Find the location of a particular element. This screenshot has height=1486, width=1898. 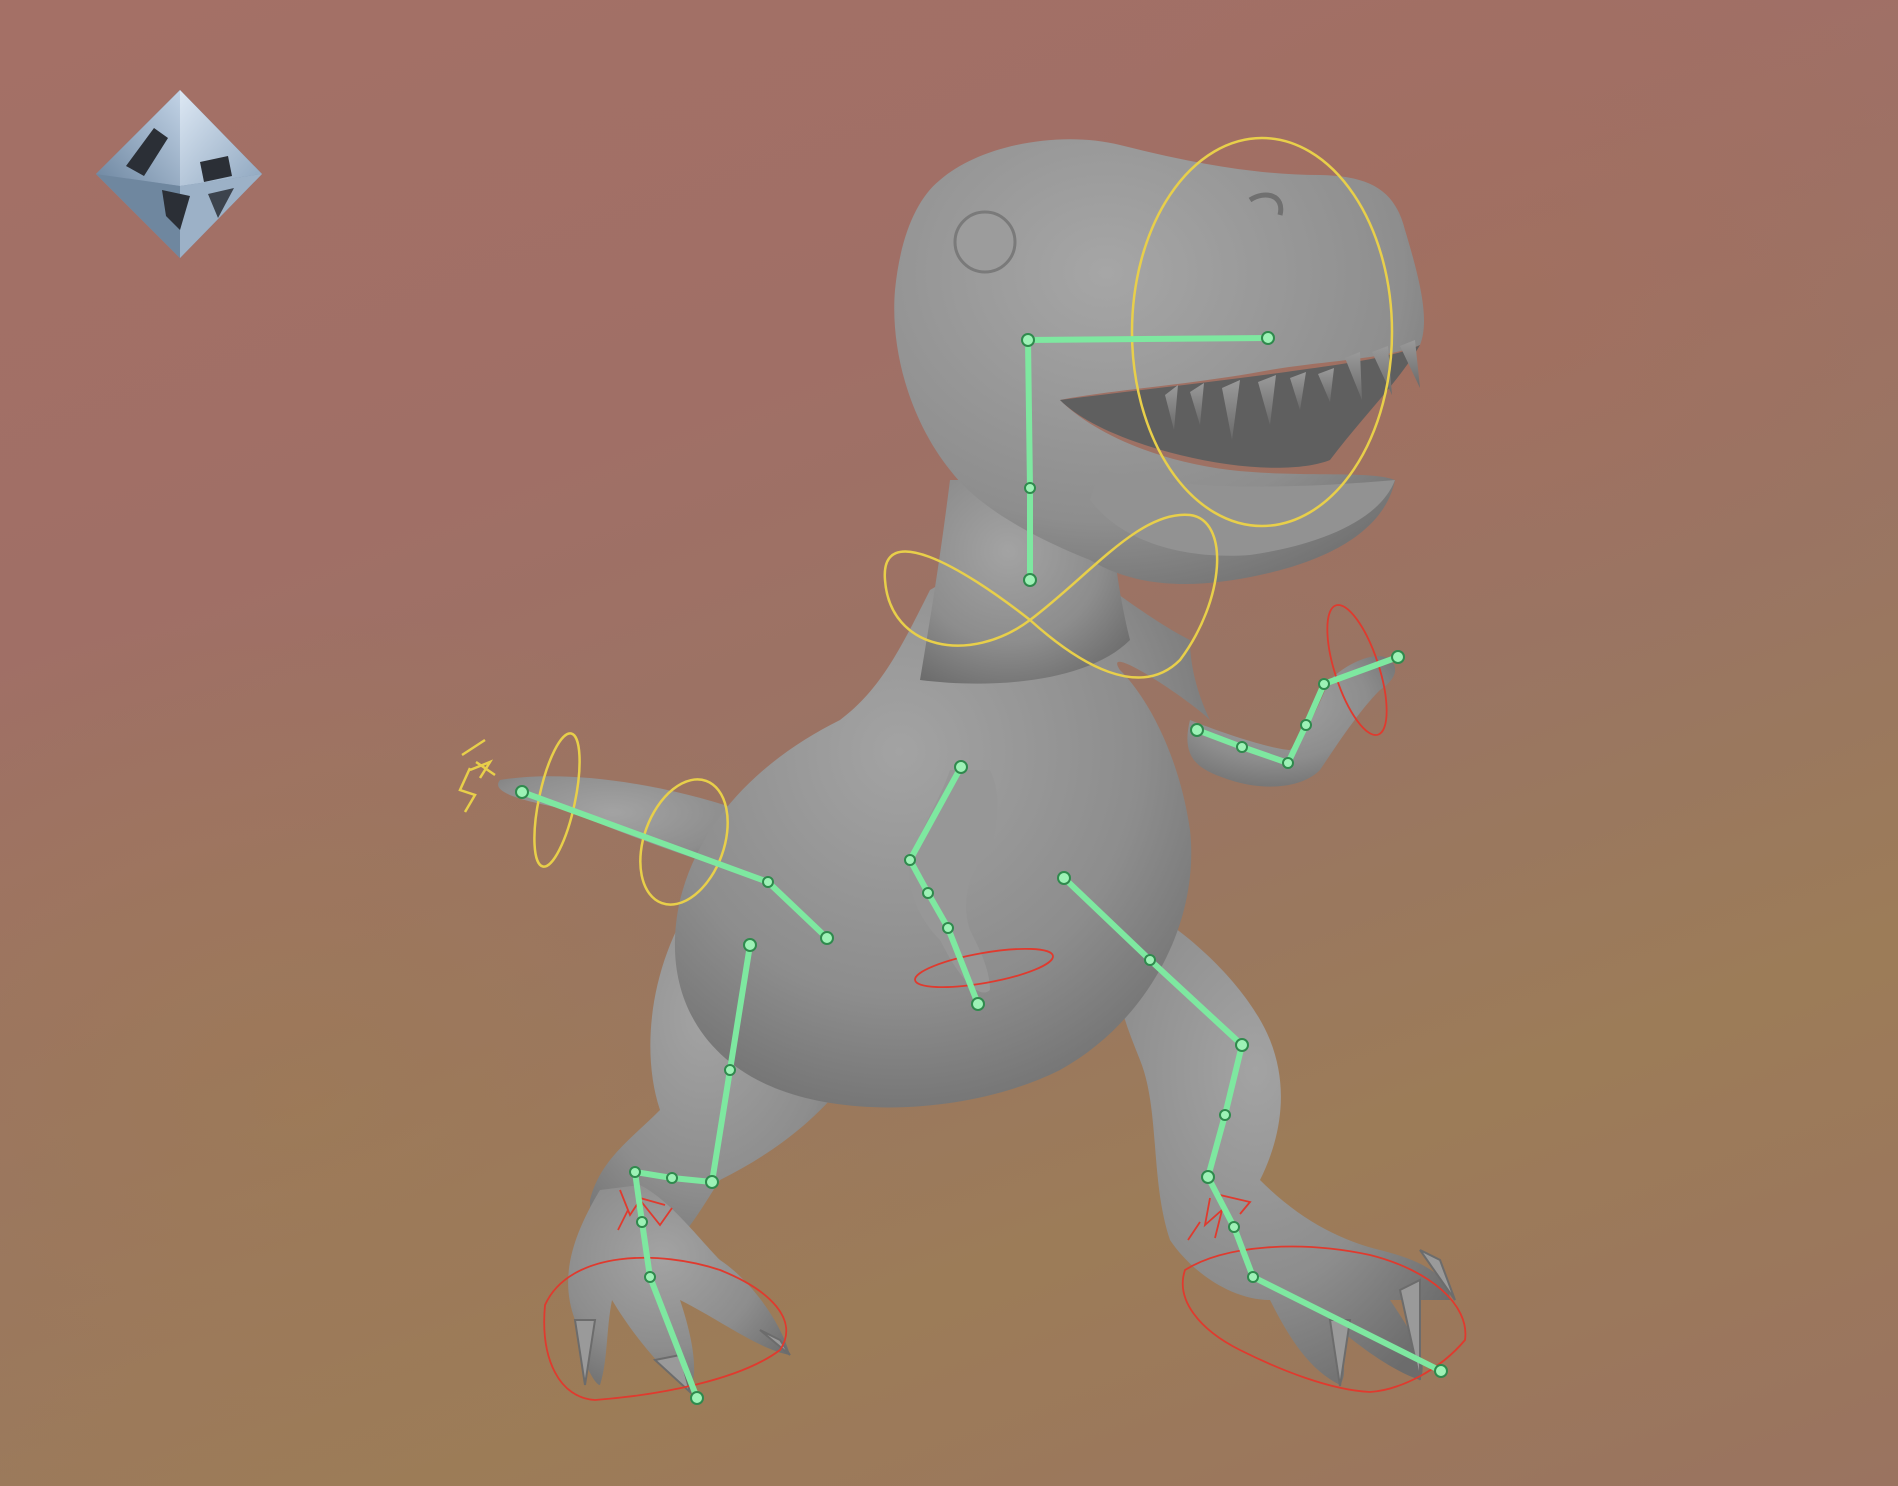

joint-left-toe-end is located at coordinates (697, 1398).